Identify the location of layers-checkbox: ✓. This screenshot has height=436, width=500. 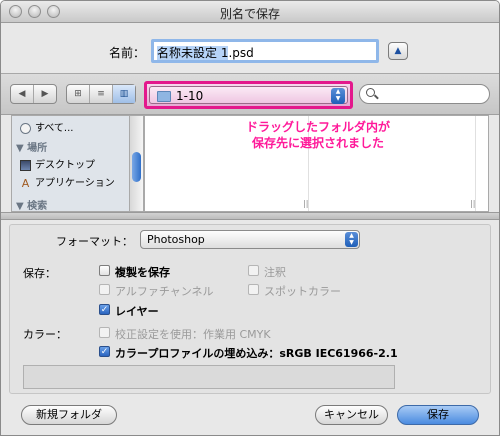
(104, 309).